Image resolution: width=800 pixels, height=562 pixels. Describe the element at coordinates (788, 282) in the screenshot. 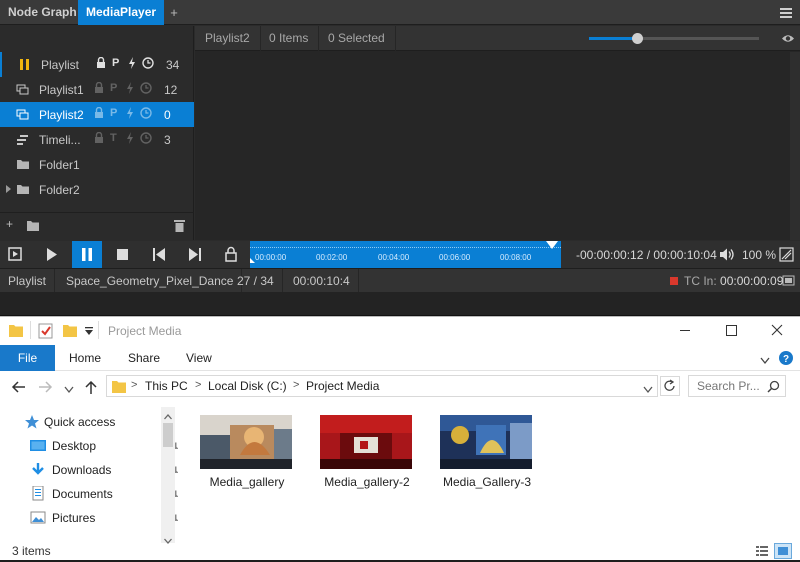

I see `settings-icon` at that location.